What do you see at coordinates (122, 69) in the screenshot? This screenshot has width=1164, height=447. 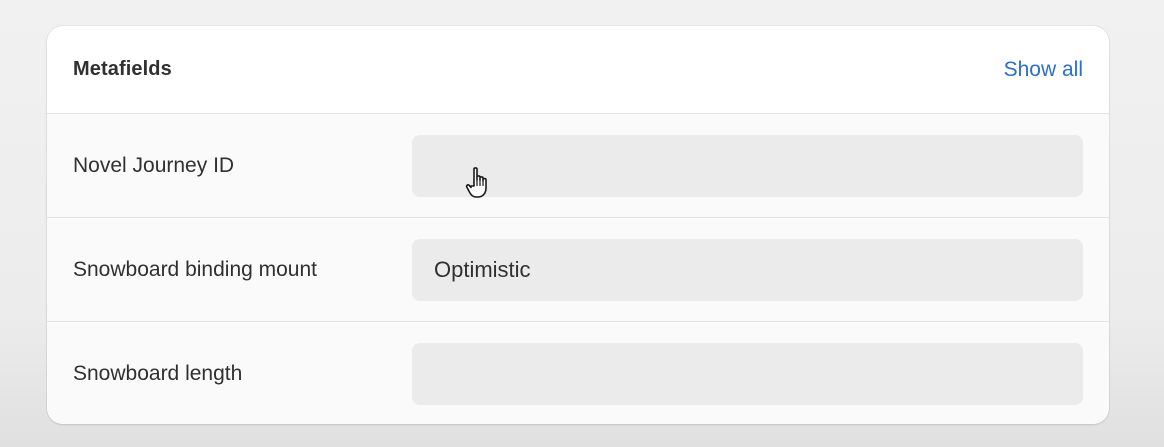 I see `card-title: Metafields` at bounding box center [122, 69].